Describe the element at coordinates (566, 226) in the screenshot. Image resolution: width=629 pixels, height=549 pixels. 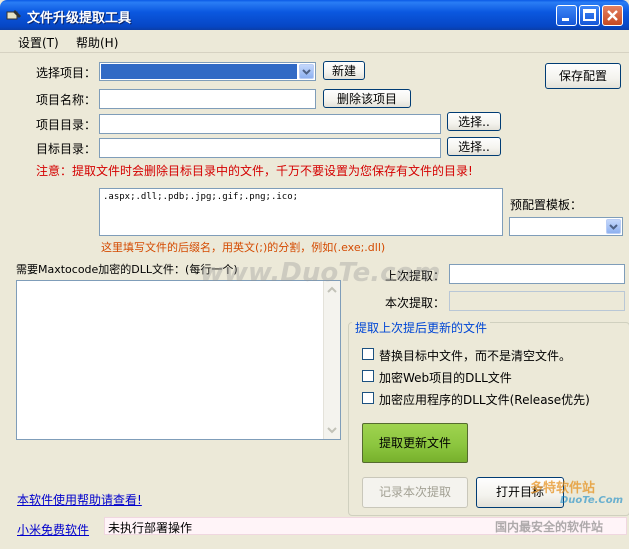
I see `preset-template-select` at that location.